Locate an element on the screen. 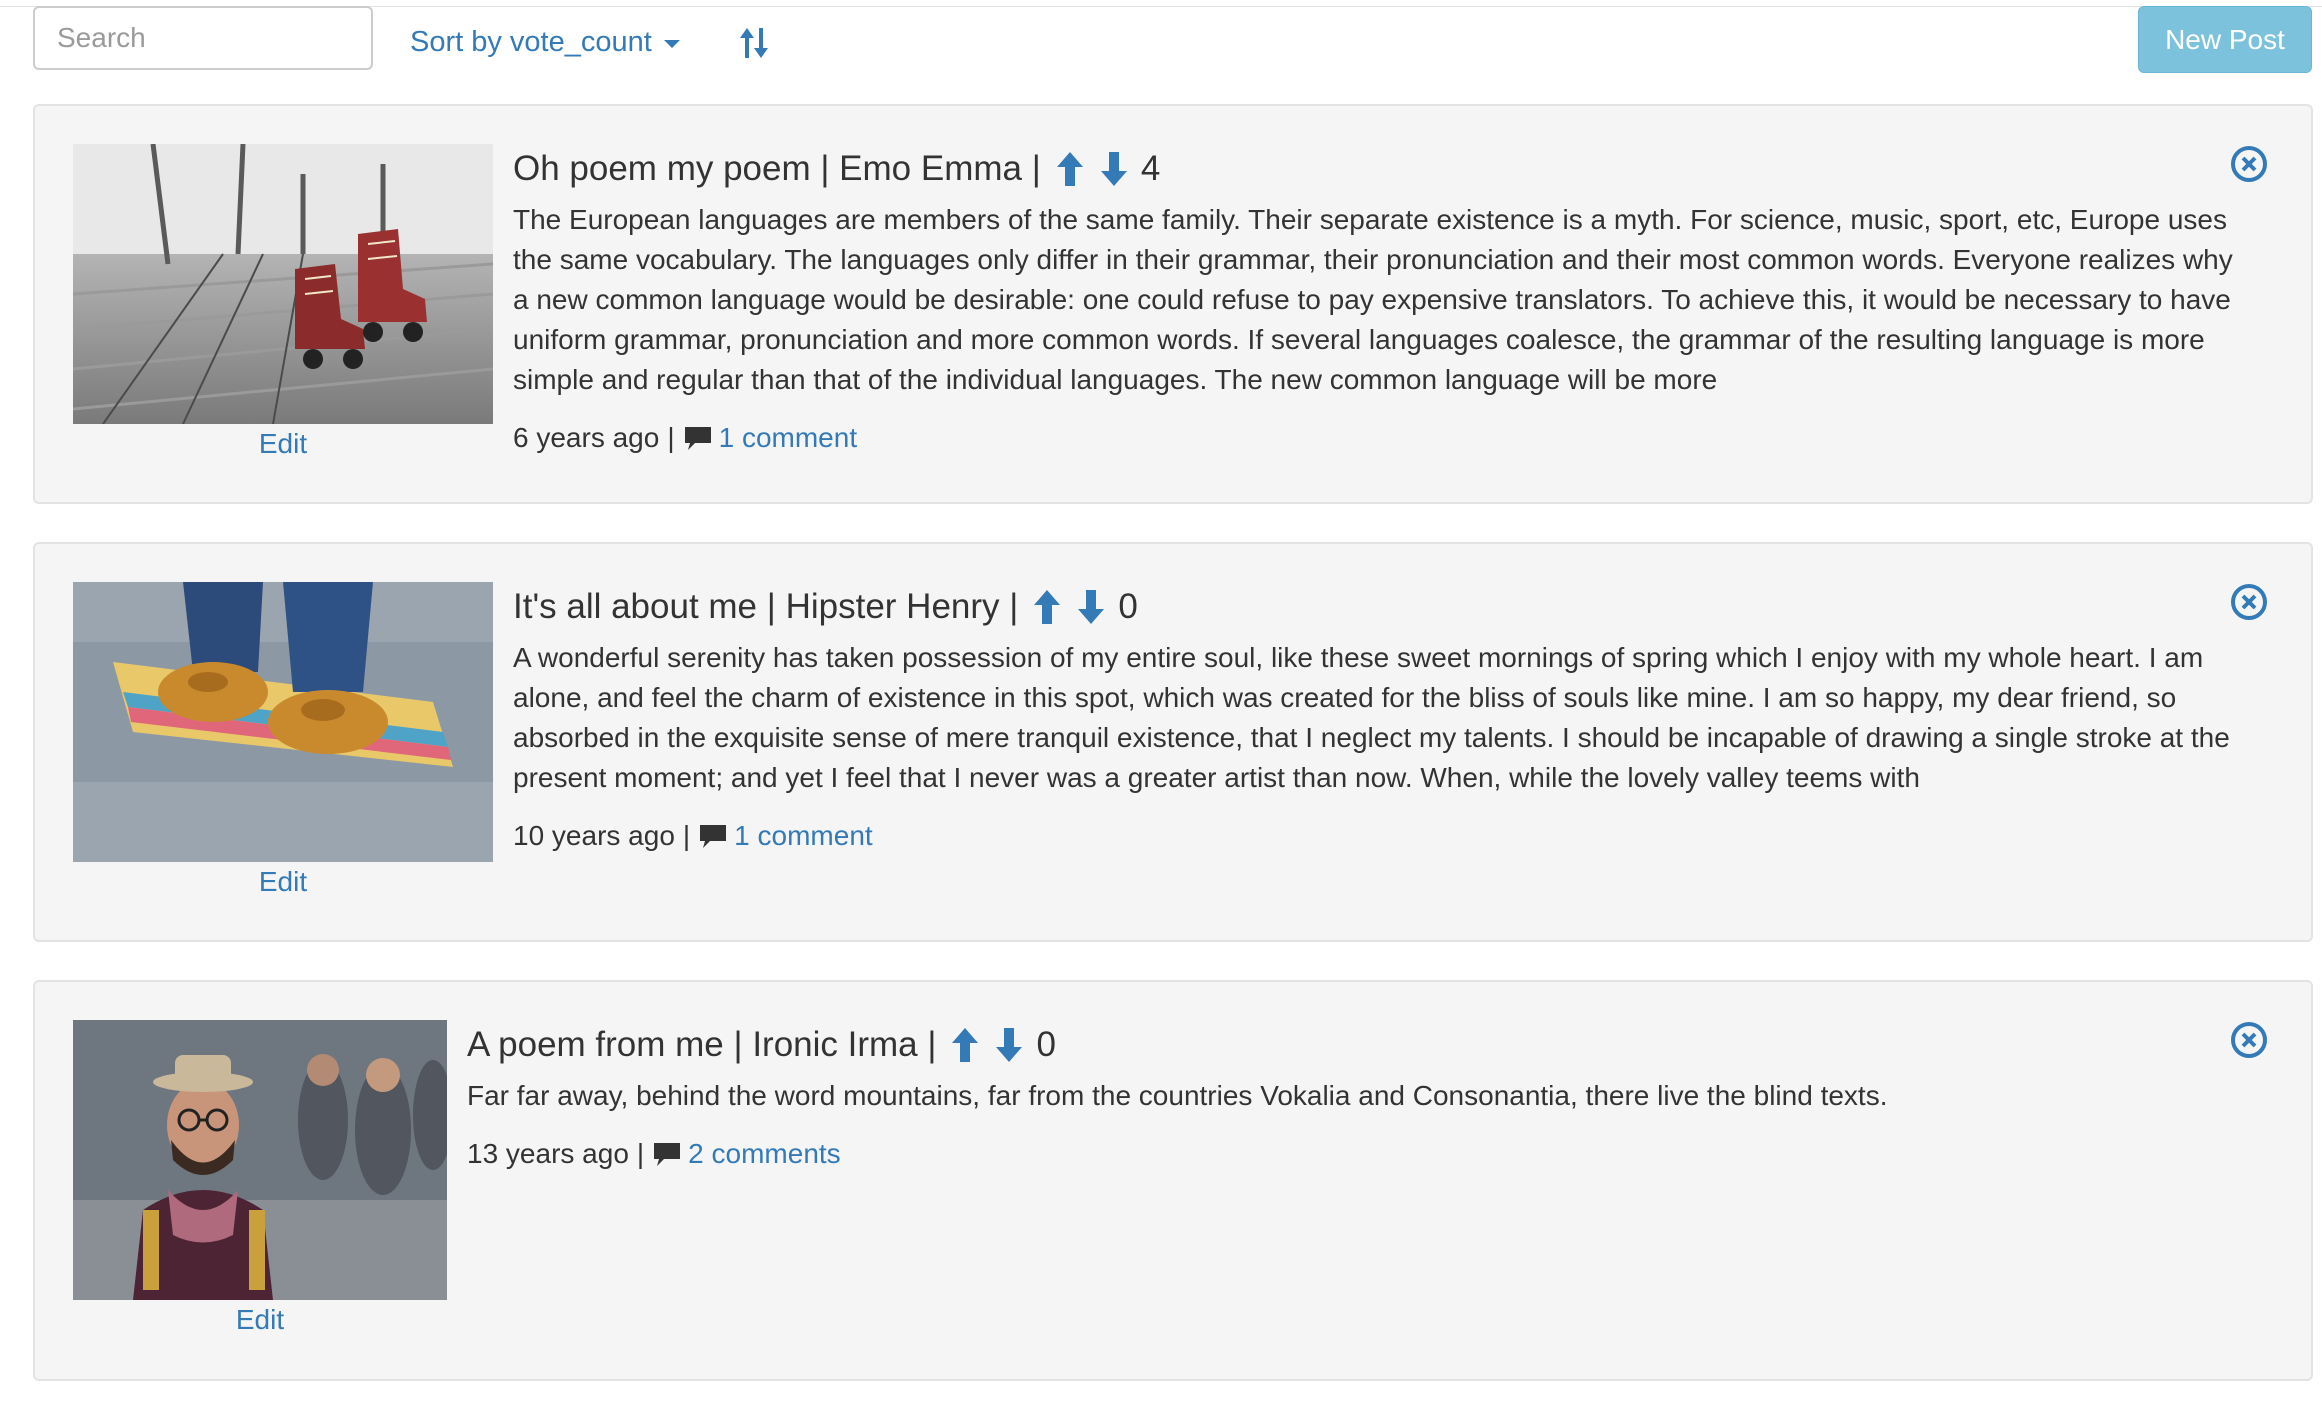 The height and width of the screenshot is (1419, 2322). post-meta: 10 years ago | 1 comment is located at coordinates (1383, 836).